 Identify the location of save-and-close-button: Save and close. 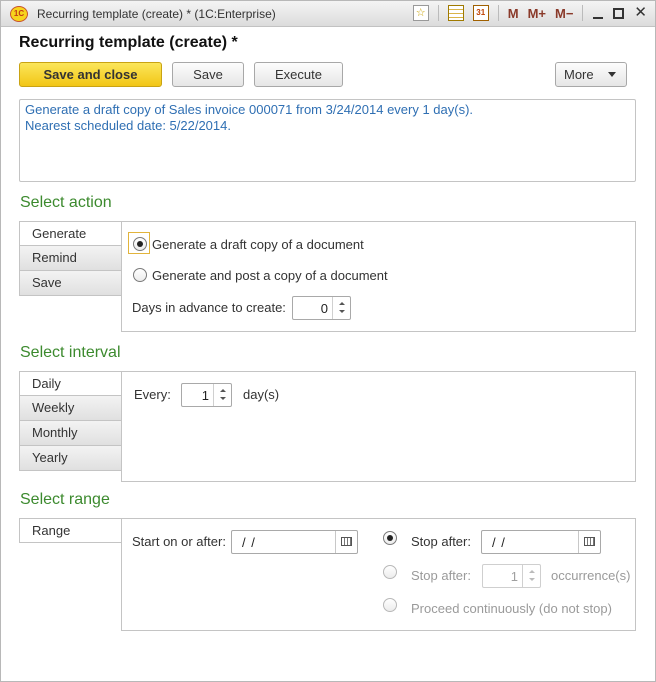
(90, 74).